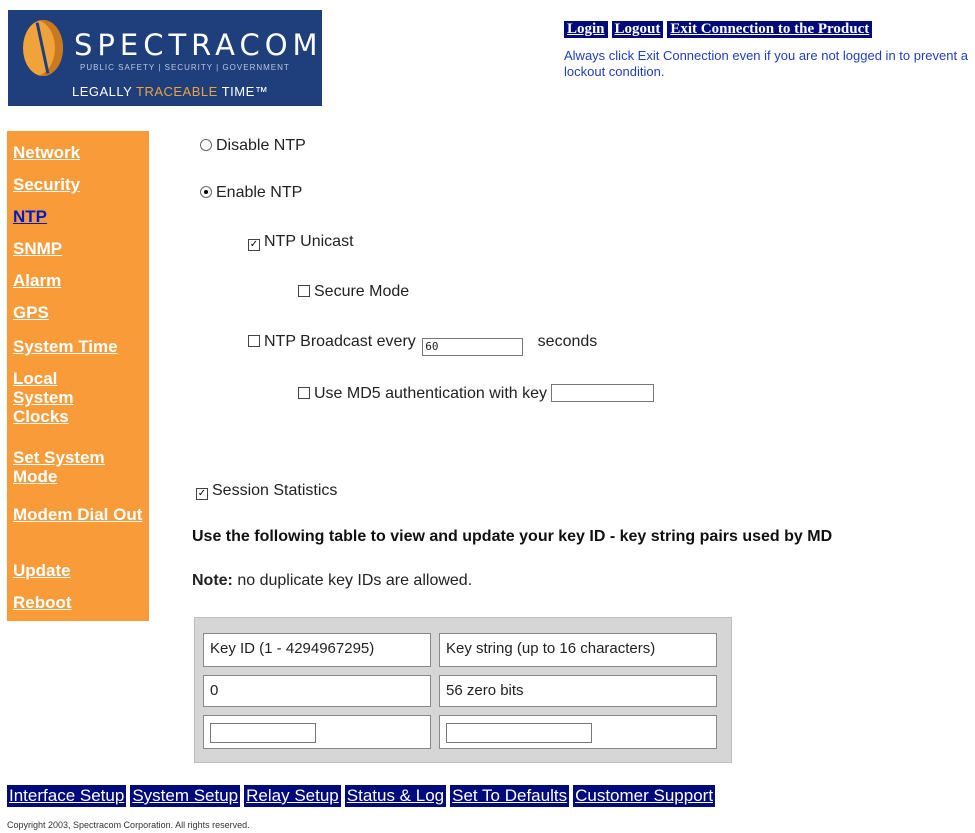 The width and height of the screenshot is (975, 833). What do you see at coordinates (637, 29) in the screenshot?
I see `logout-link: Logout` at bounding box center [637, 29].